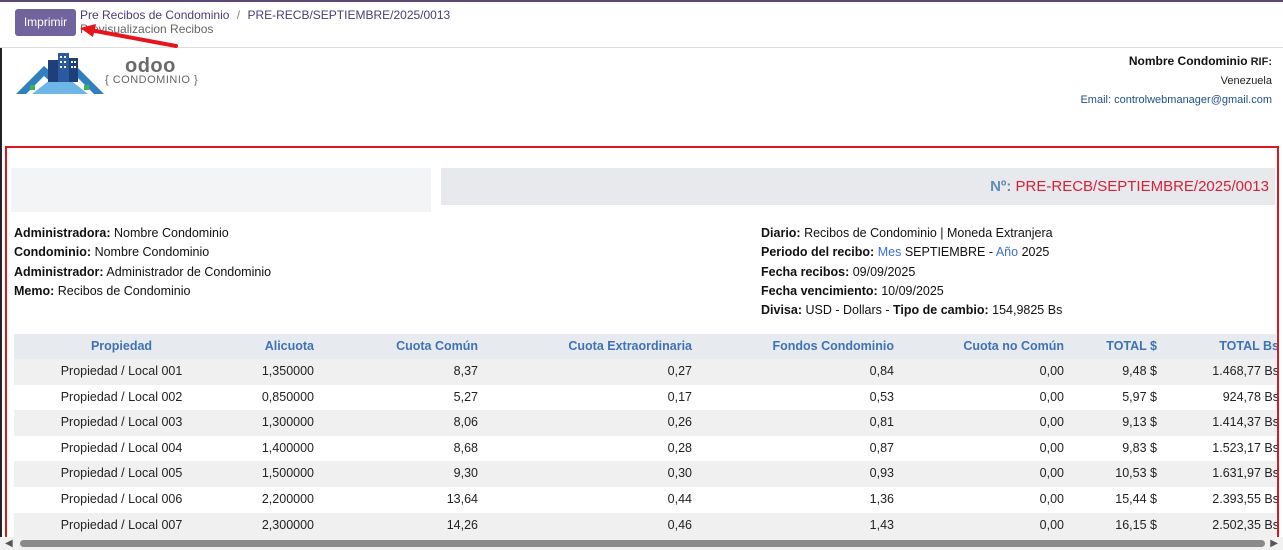 The height and width of the screenshot is (550, 1283). Describe the element at coordinates (121, 396) in the screenshot. I see `cell-propiedad: Propiedad / Local 002` at that location.